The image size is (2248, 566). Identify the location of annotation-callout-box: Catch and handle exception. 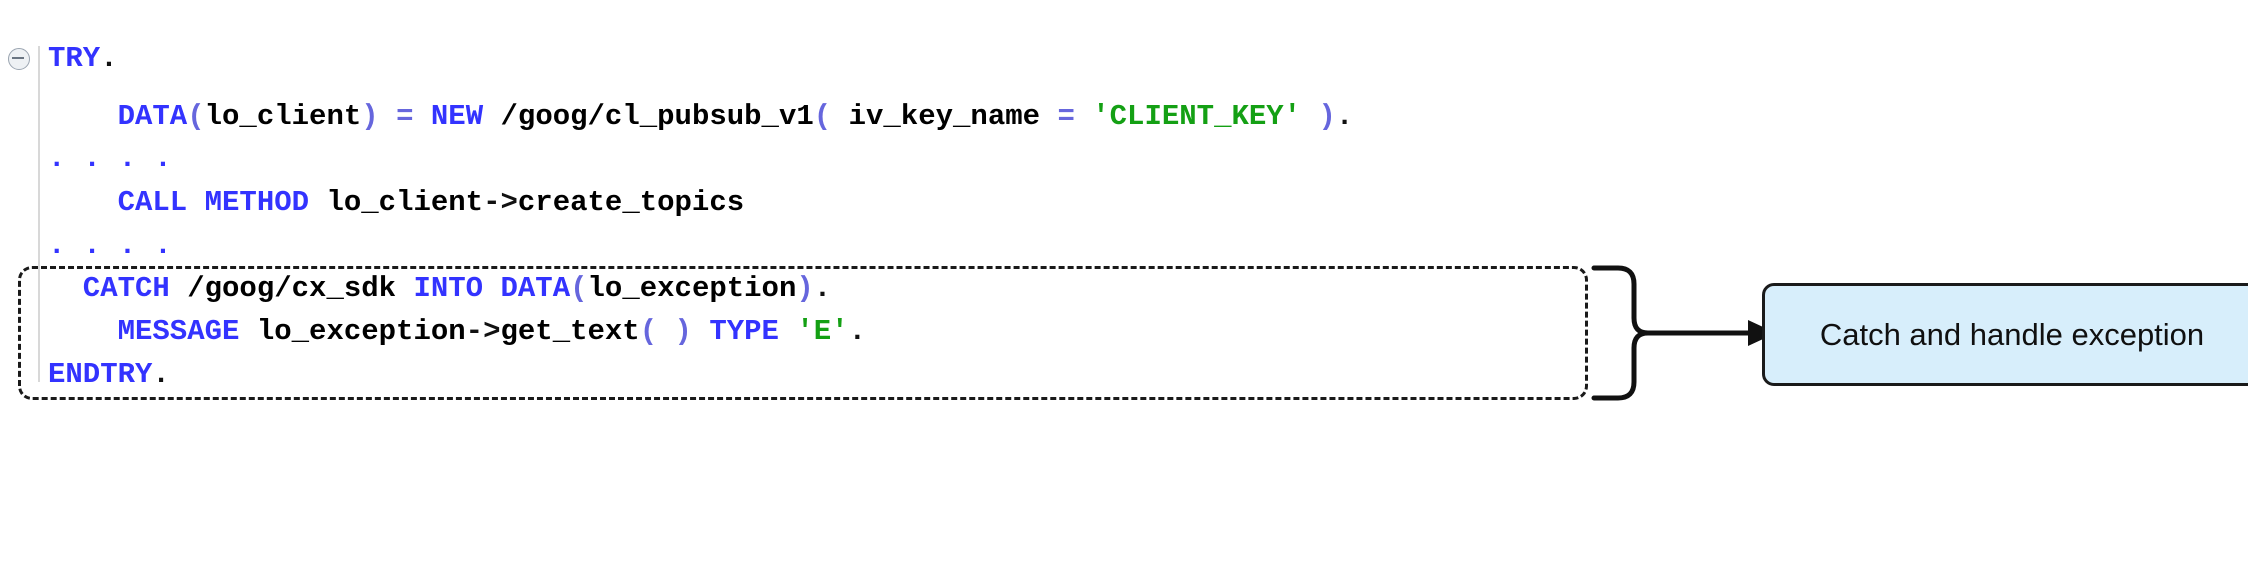
(2005, 334).